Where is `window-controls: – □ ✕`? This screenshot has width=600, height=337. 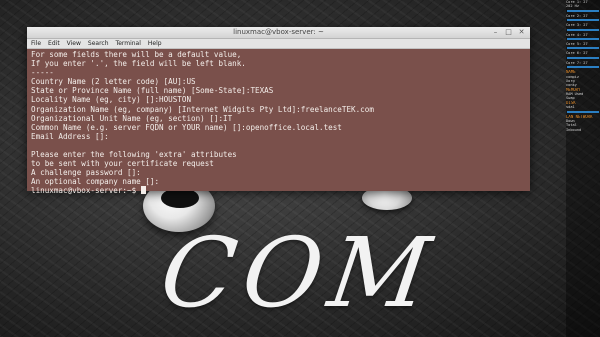 window-controls: – □ ✕ is located at coordinates (508, 32).